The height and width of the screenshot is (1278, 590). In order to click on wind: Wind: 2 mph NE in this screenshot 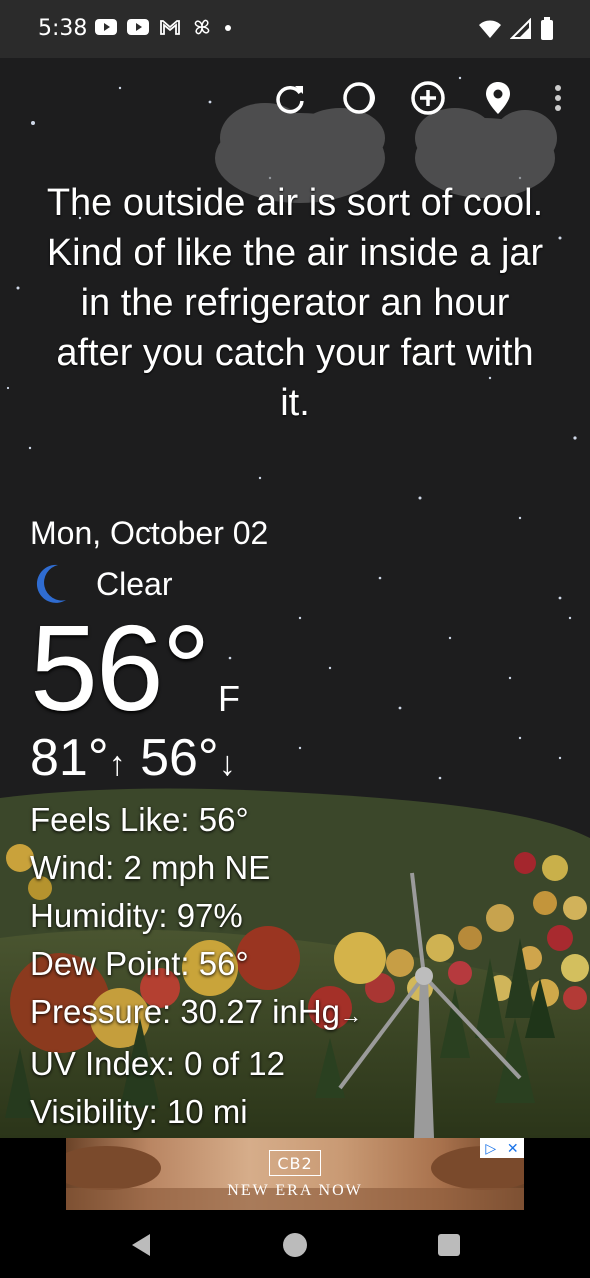, I will do `click(150, 867)`.